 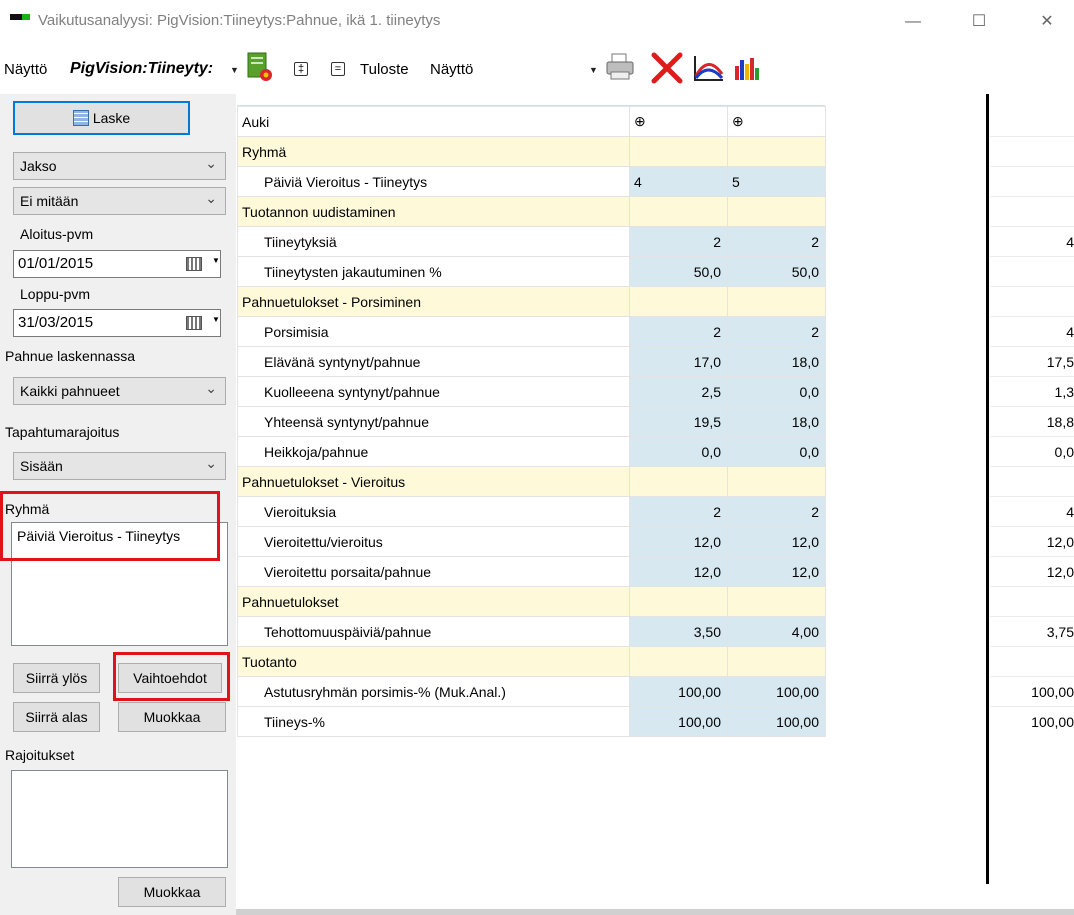 What do you see at coordinates (433, 271) in the screenshot?
I see `row-label: Tiineytysten jakautuminen %` at bounding box center [433, 271].